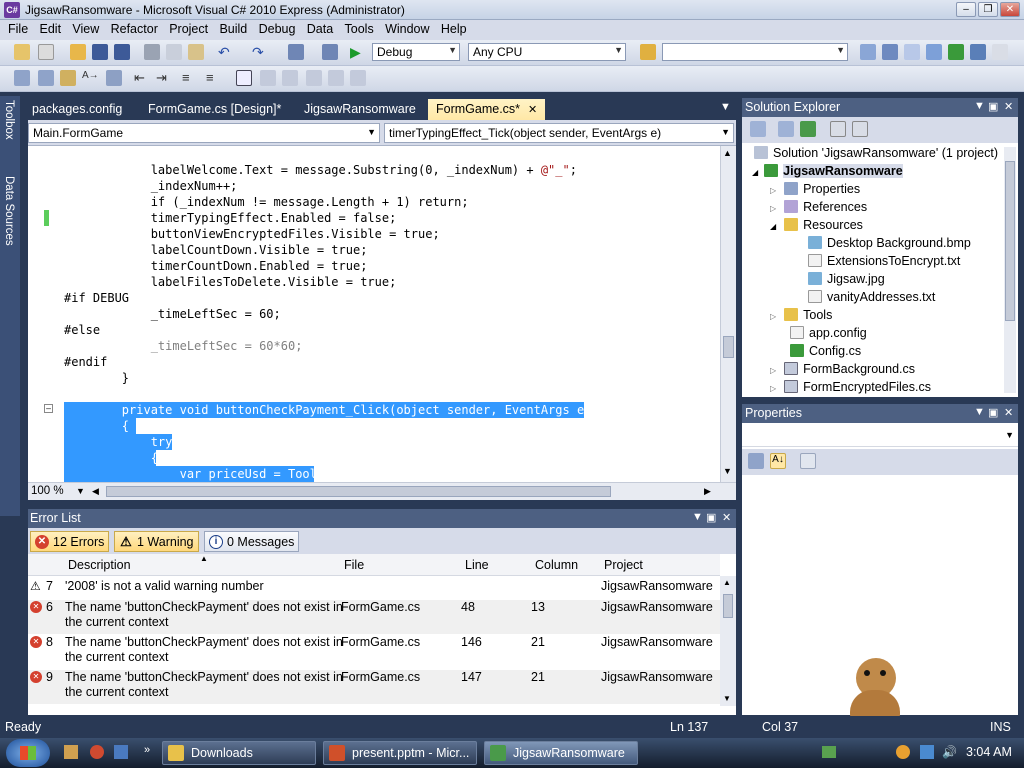 The width and height of the screenshot is (1024, 768). What do you see at coordinates (330, 52) in the screenshot?
I see `navigate-forward-icon` at bounding box center [330, 52].